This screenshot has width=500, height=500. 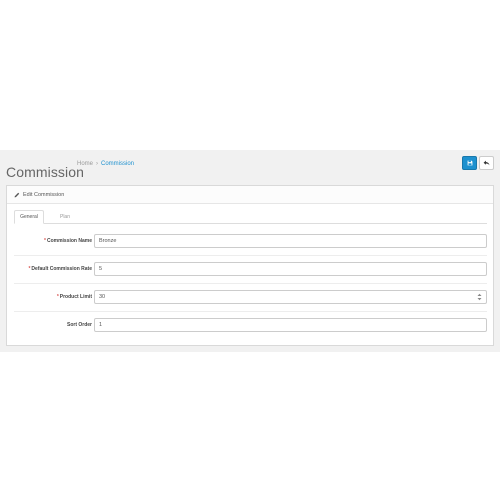 What do you see at coordinates (290, 325) in the screenshot?
I see `sort-order-input: 1` at bounding box center [290, 325].